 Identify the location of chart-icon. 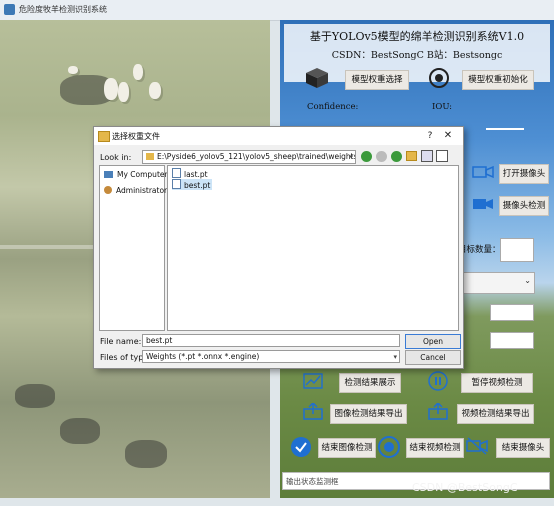
(313, 381).